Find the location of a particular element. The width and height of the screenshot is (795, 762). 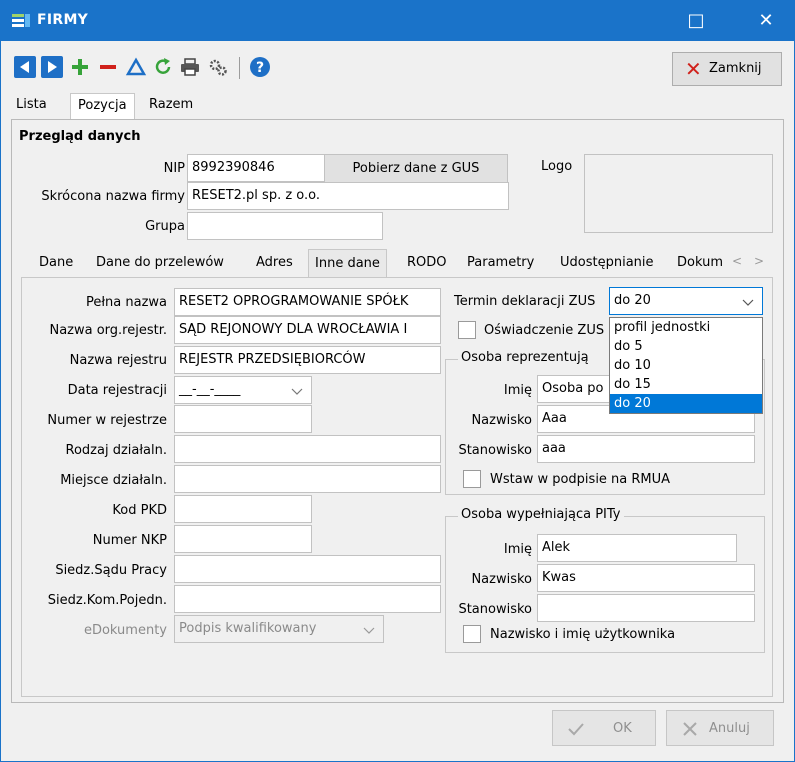

tab-udostepnianie: Udostępnianie is located at coordinates (607, 263).